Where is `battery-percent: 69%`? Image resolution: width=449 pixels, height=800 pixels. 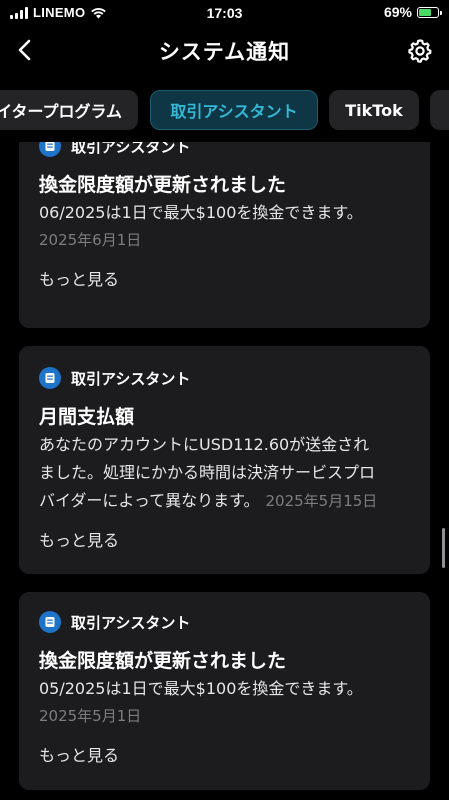 battery-percent: 69% is located at coordinates (397, 12).